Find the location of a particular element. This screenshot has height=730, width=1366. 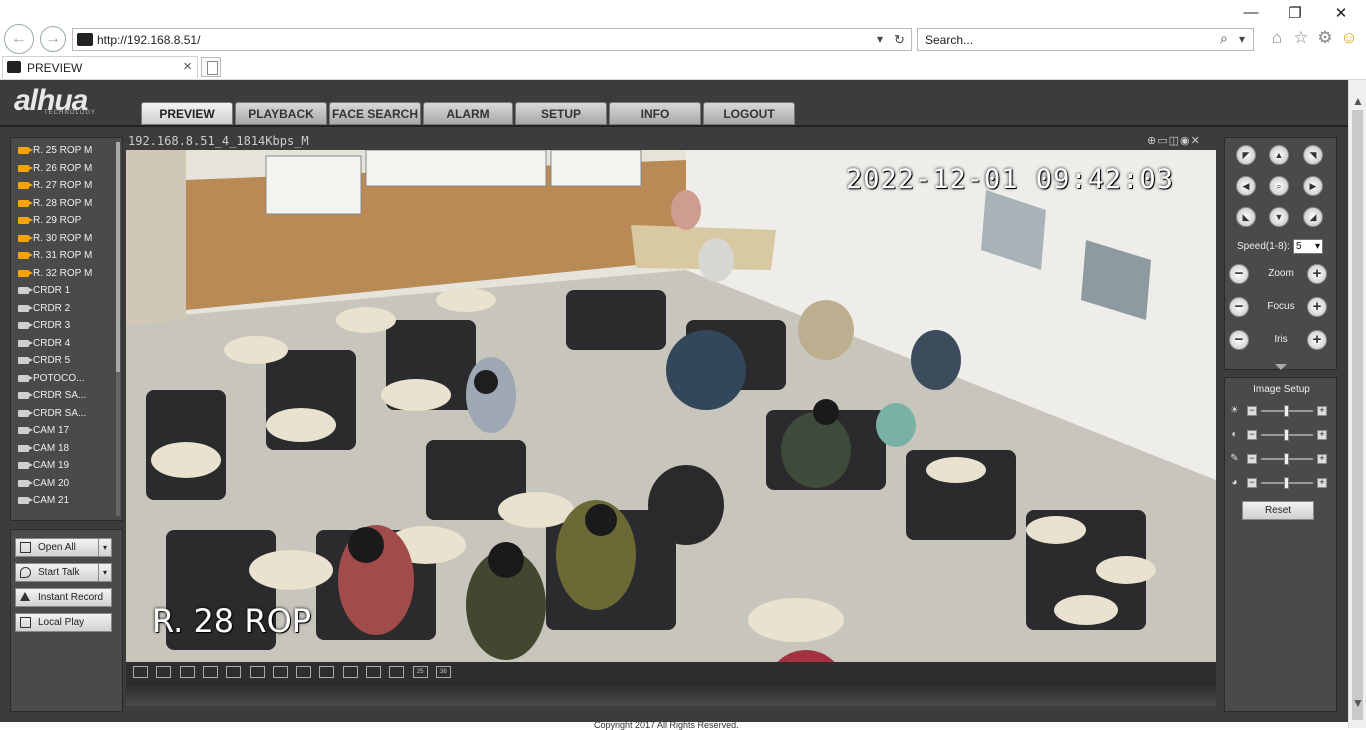

local-play-button: Local Play is located at coordinates (63, 622).